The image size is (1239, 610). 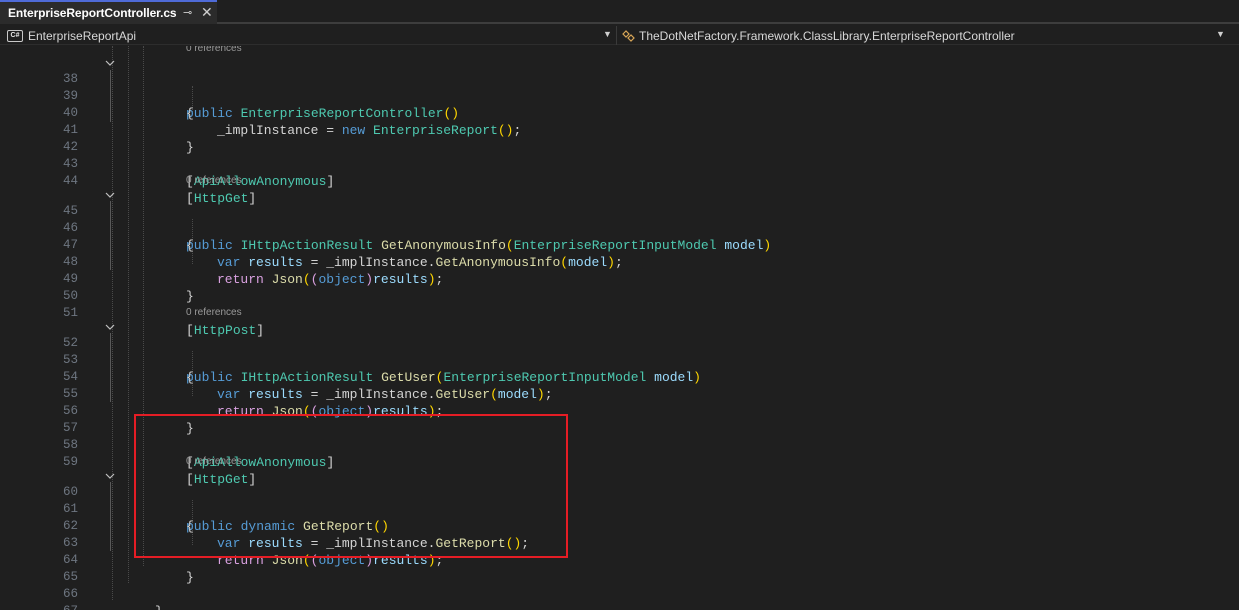 What do you see at coordinates (82, 35) in the screenshot?
I see `project-name: EnterpriseReportApi` at bounding box center [82, 35].